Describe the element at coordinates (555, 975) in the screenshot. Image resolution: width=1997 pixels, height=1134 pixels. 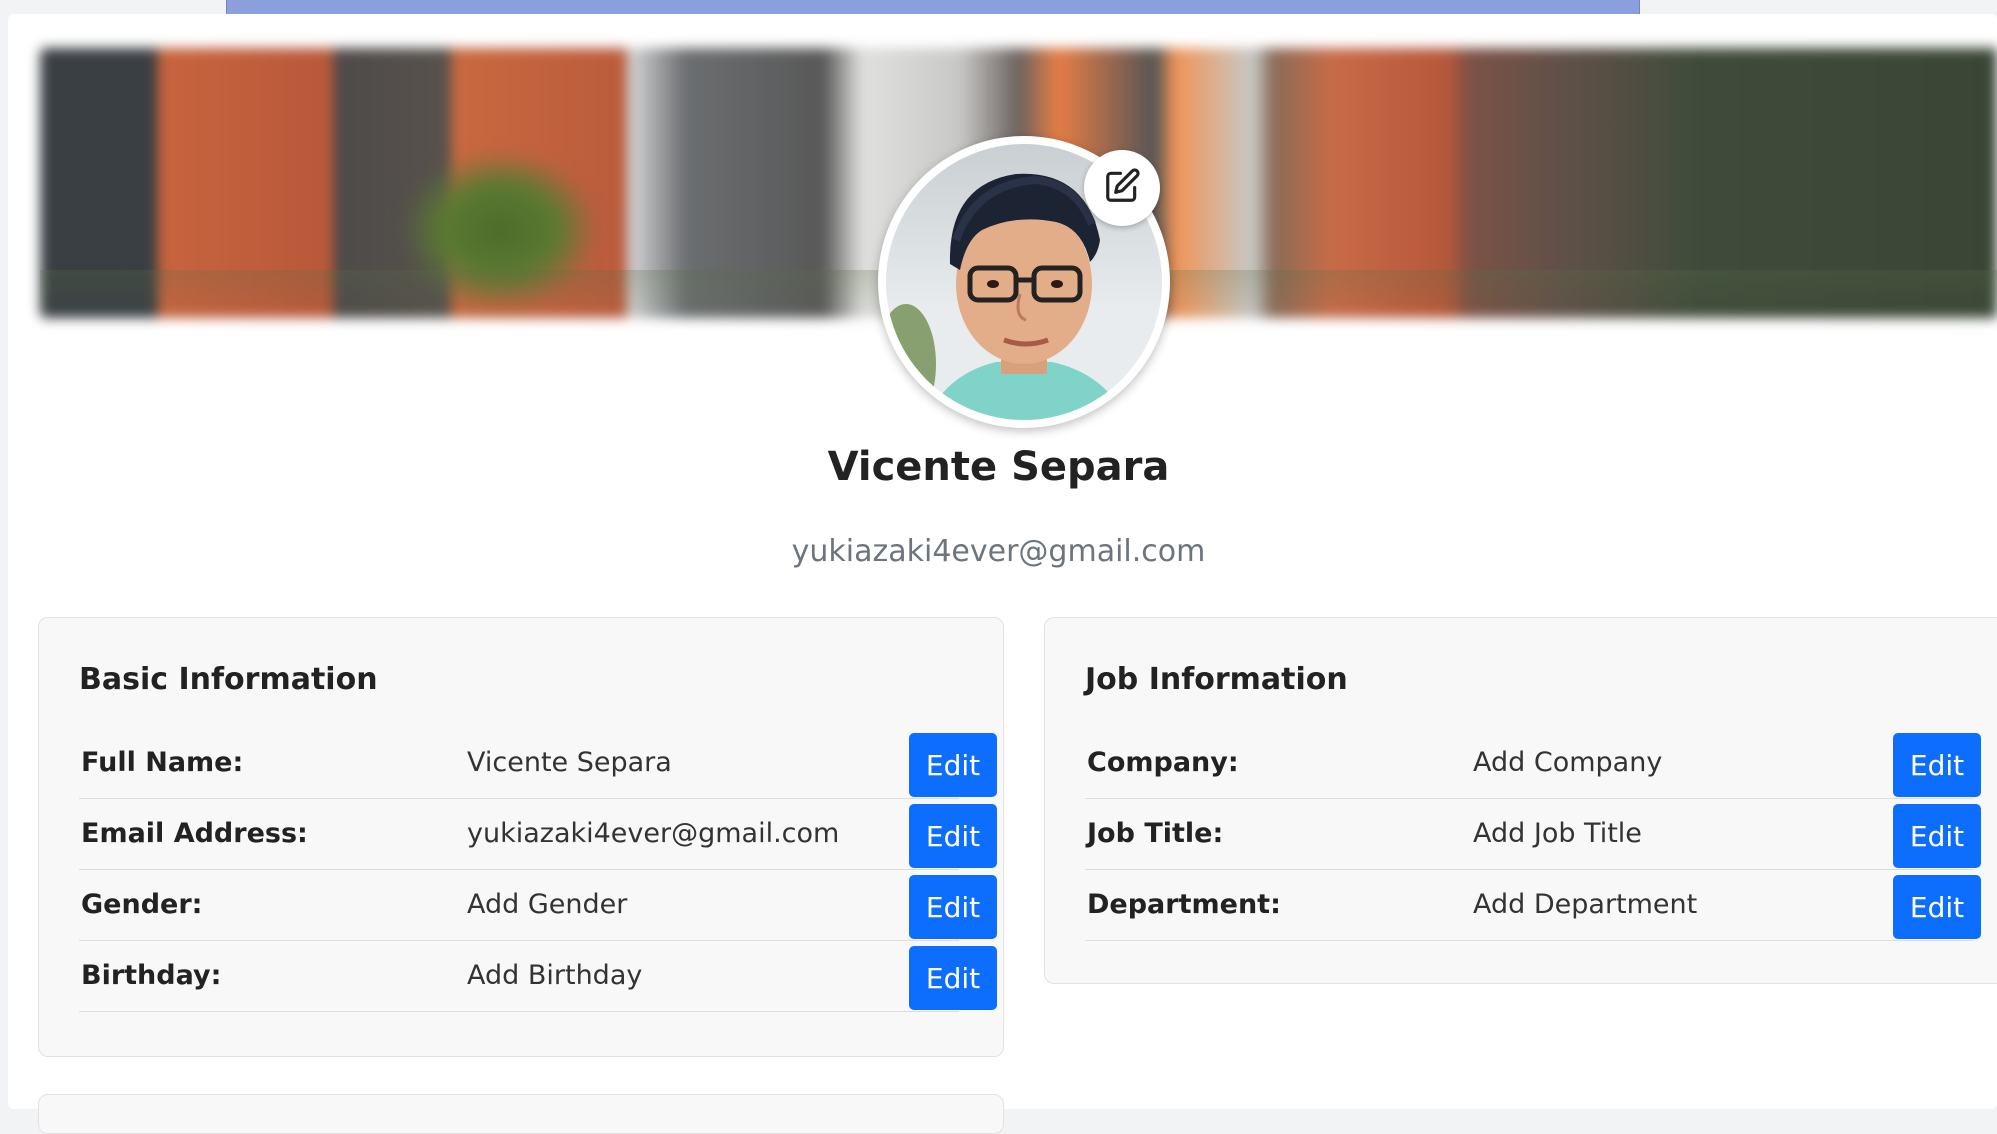
I see `row-value: Add Birthday` at that location.